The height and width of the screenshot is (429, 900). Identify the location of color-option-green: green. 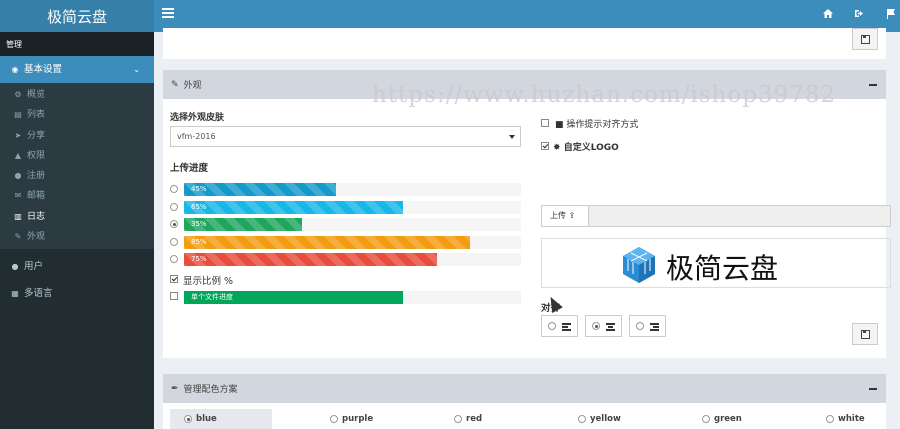
(711, 419).